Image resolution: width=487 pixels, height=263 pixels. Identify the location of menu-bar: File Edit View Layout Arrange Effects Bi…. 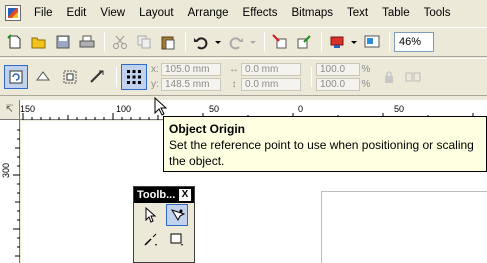
(243, 13).